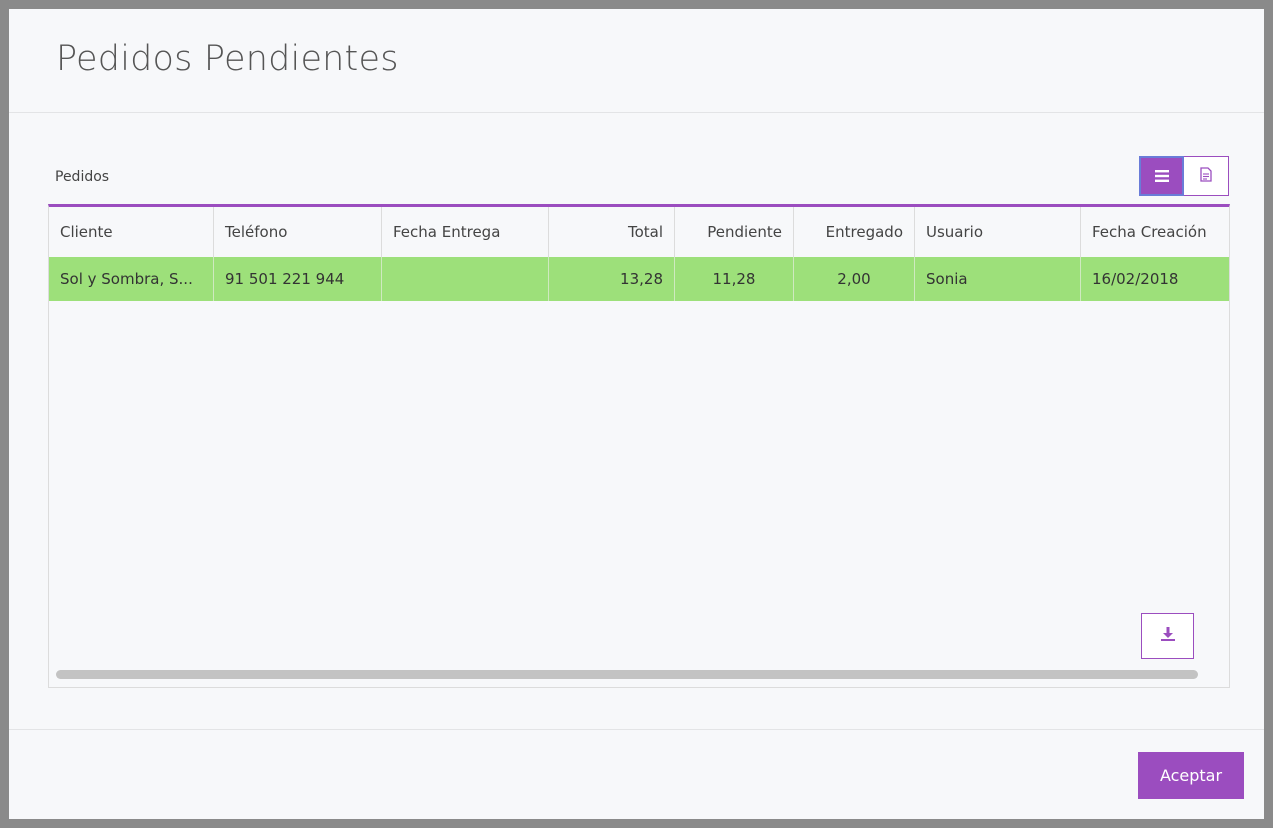 The image size is (1273, 828). I want to click on view-toggle, so click(1184, 176).